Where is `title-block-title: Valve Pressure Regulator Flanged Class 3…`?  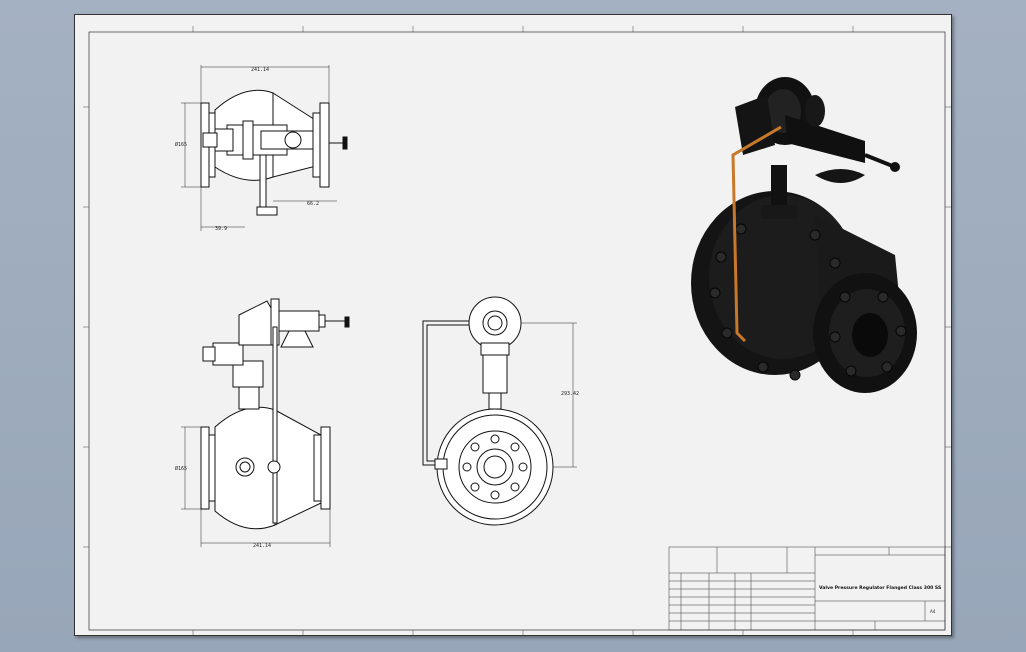
title-block-title: Valve Pressure Regulator Flanged Class 3… is located at coordinates (880, 588).